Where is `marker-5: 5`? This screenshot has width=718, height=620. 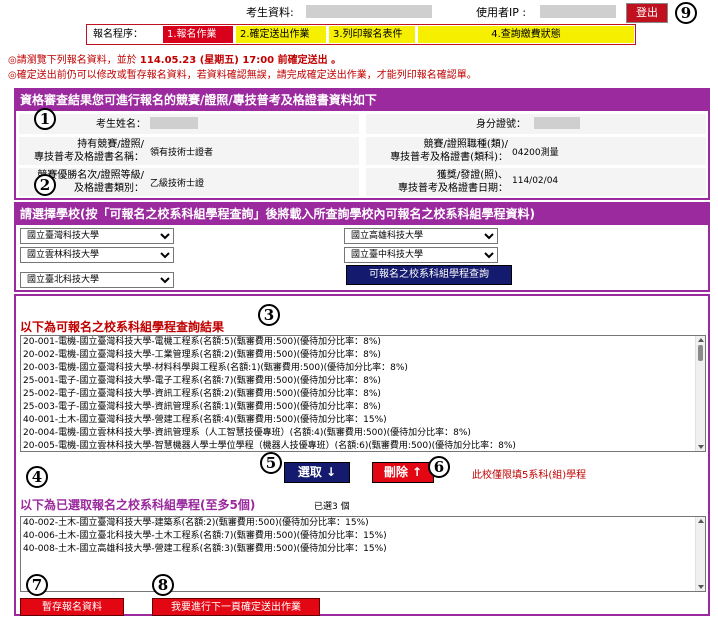
marker-5: 5 is located at coordinates (271, 463).